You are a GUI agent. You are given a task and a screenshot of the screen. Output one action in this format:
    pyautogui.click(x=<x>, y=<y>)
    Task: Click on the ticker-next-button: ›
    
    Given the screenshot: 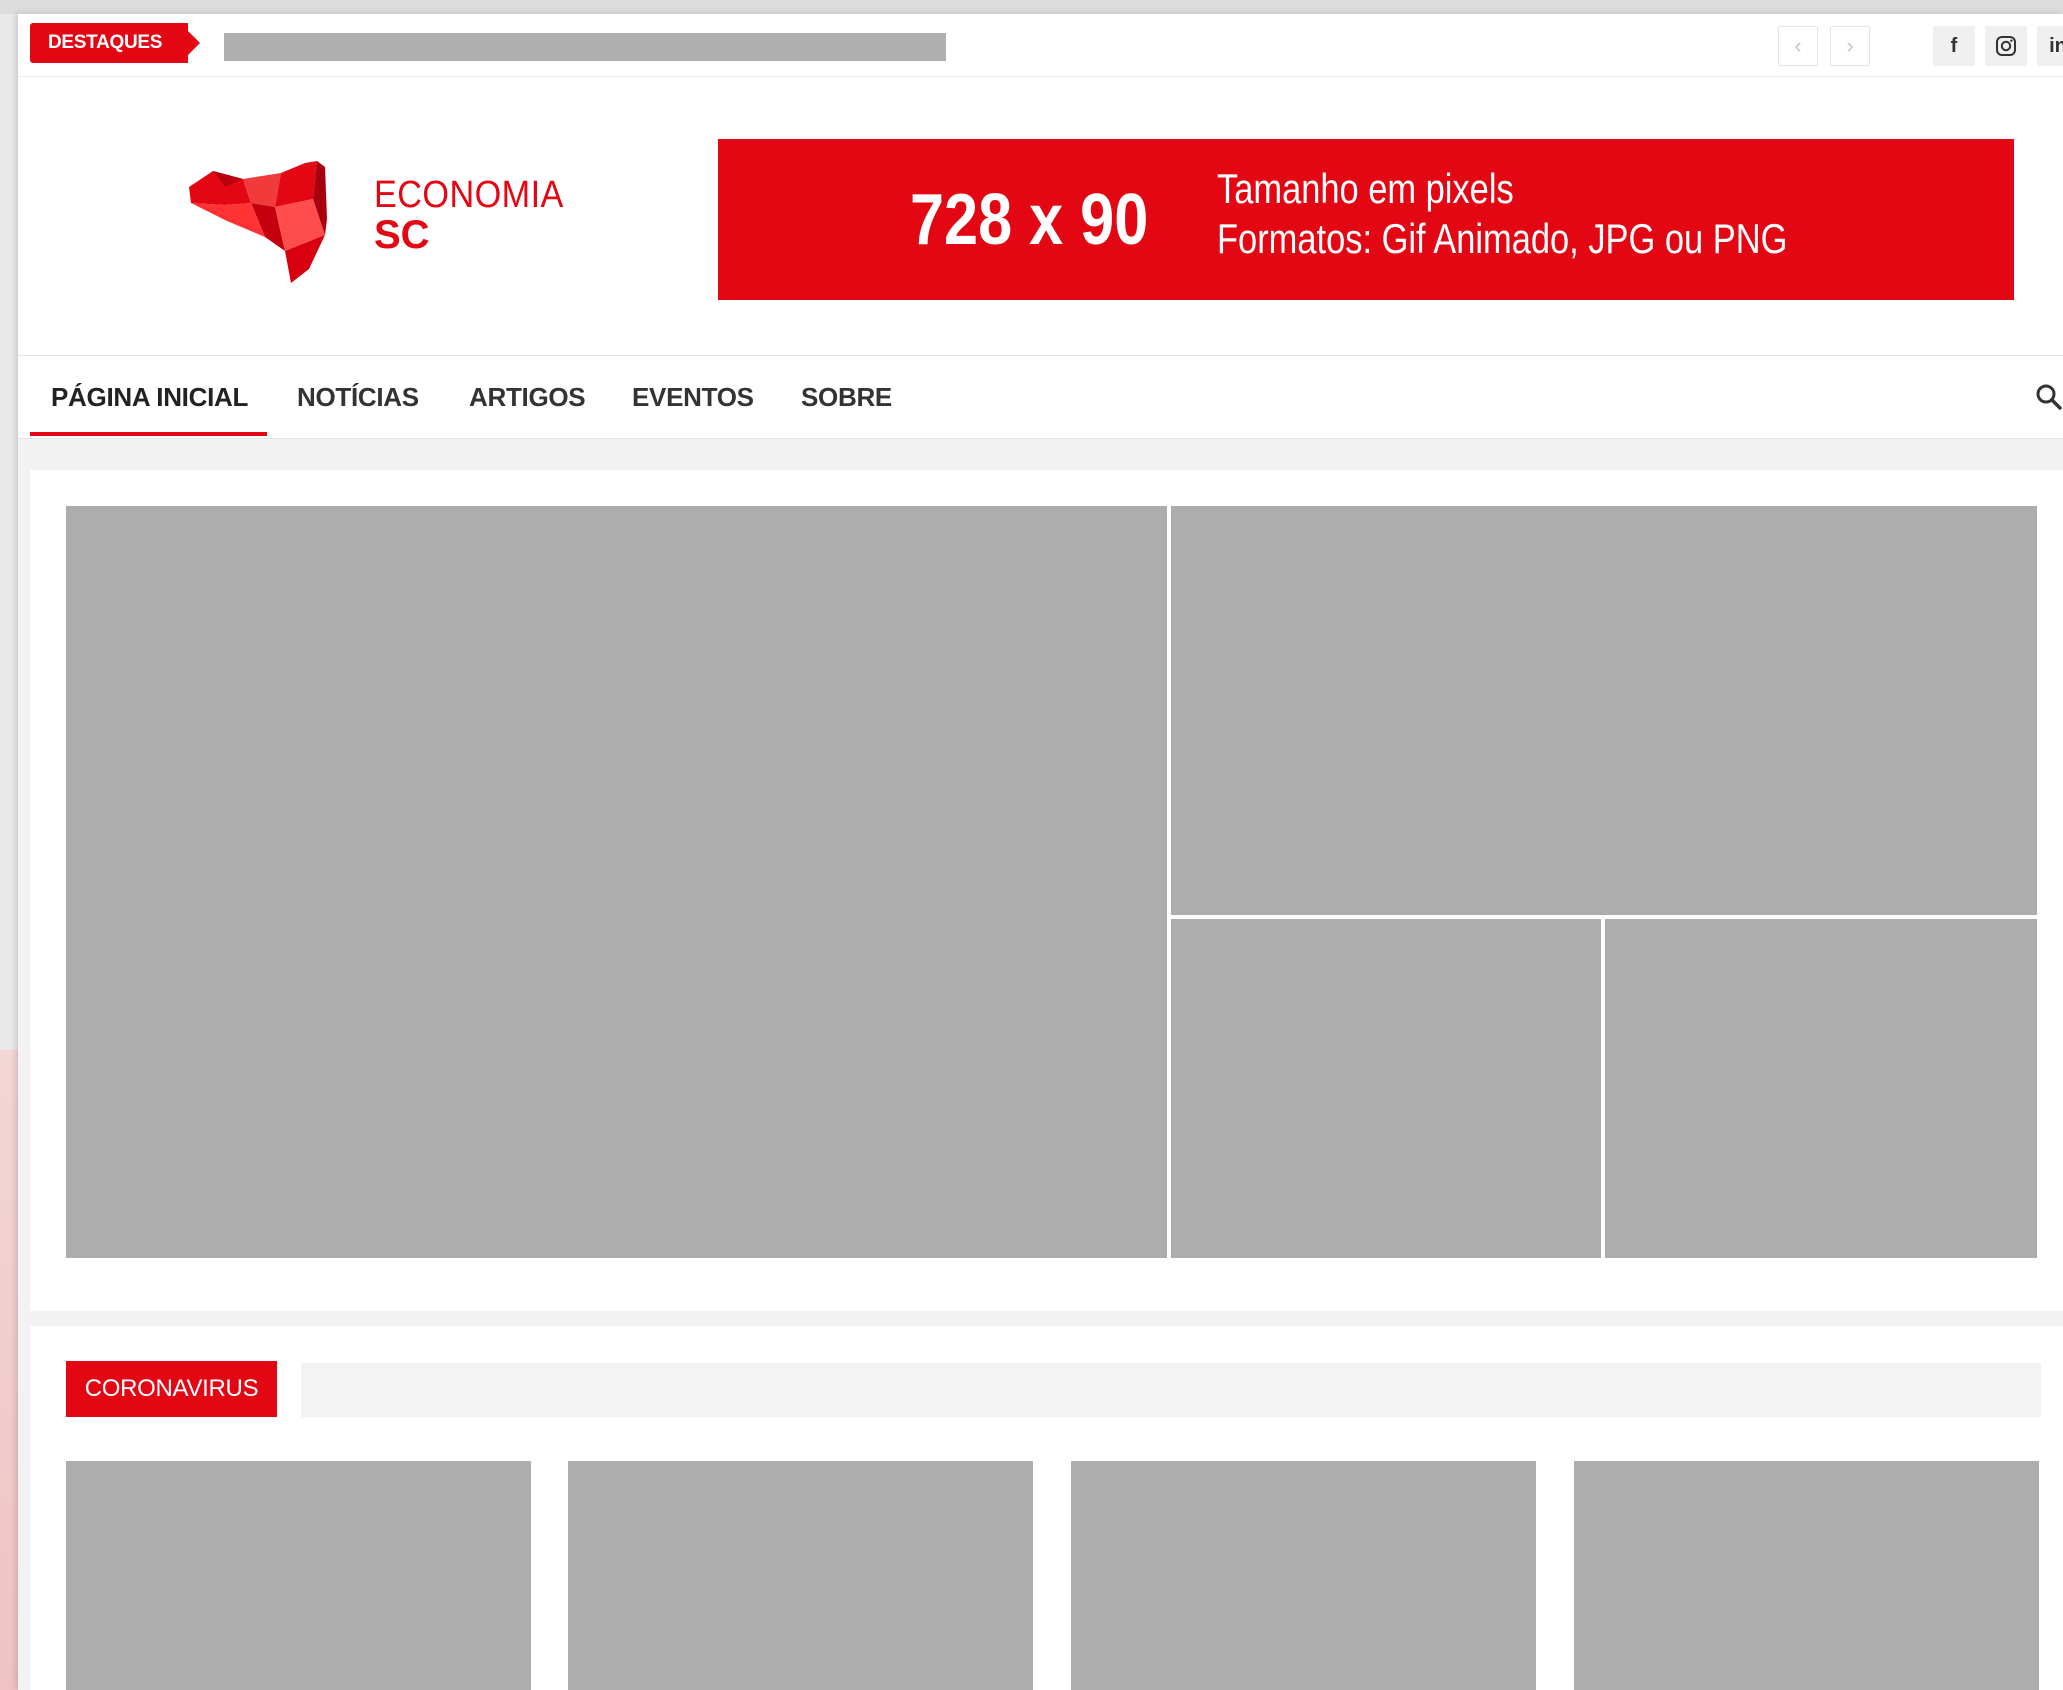 What is the action you would take?
    pyautogui.click(x=1850, y=46)
    